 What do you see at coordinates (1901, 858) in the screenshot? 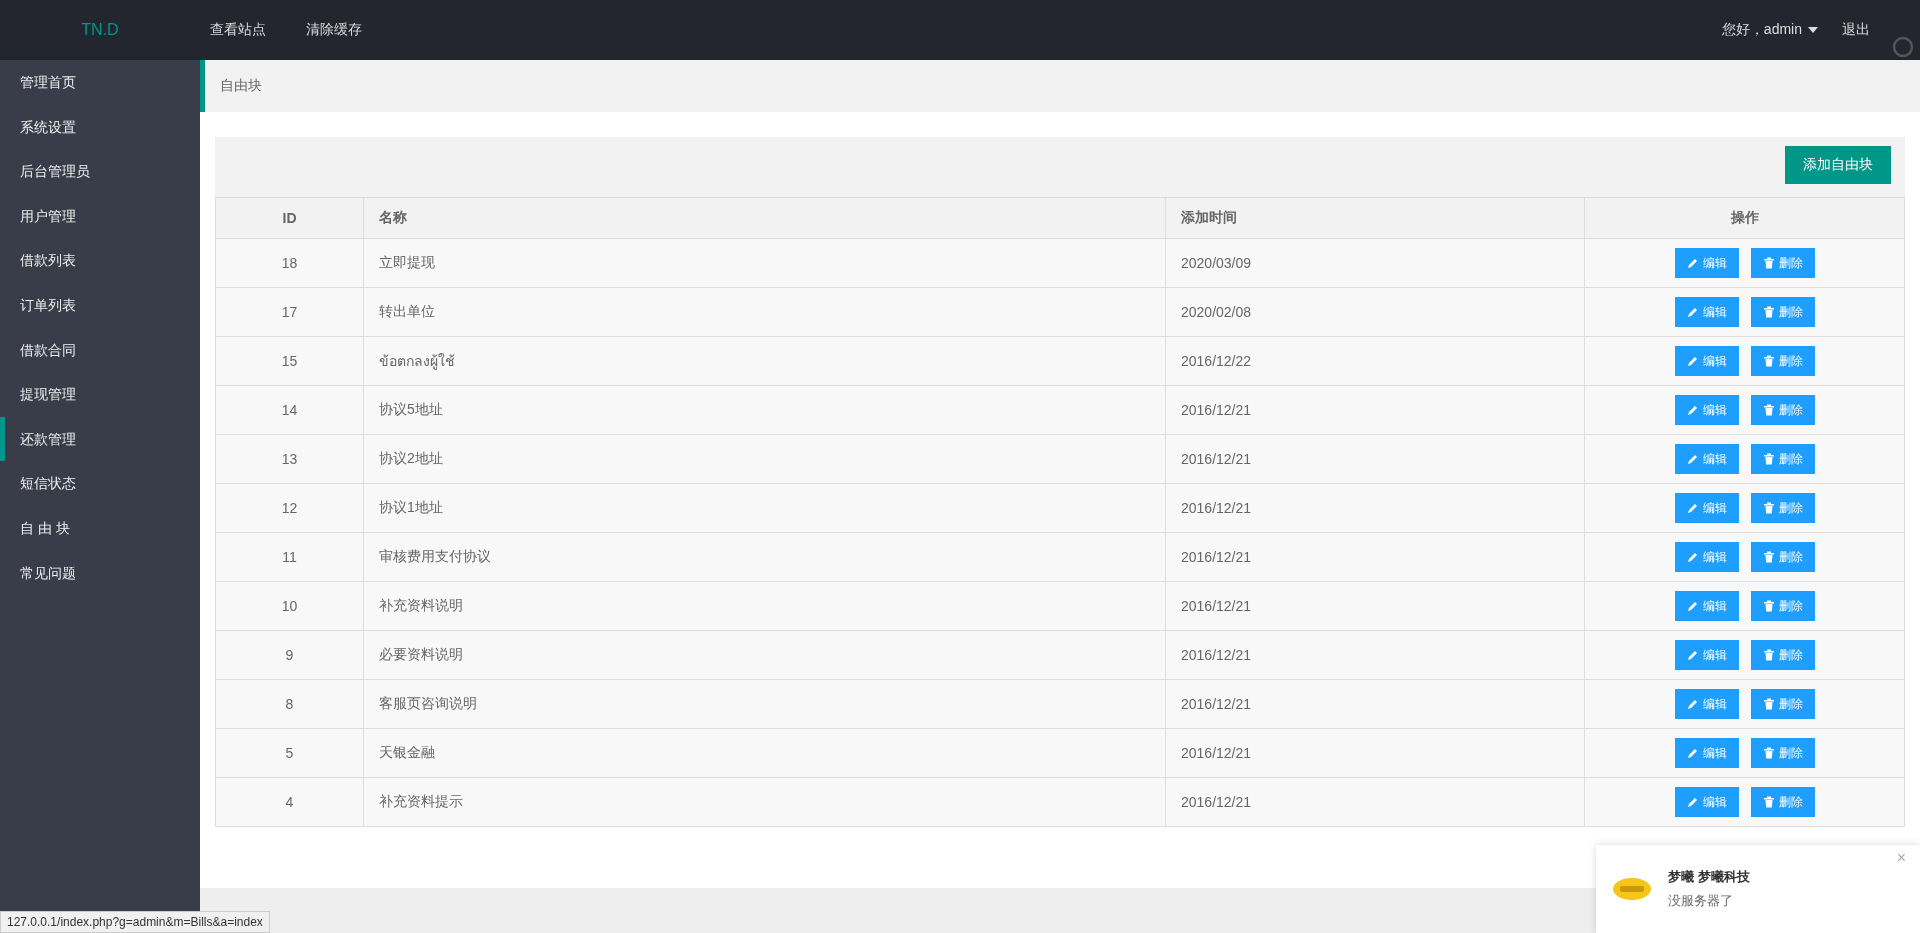
I see `close-button: ×` at bounding box center [1901, 858].